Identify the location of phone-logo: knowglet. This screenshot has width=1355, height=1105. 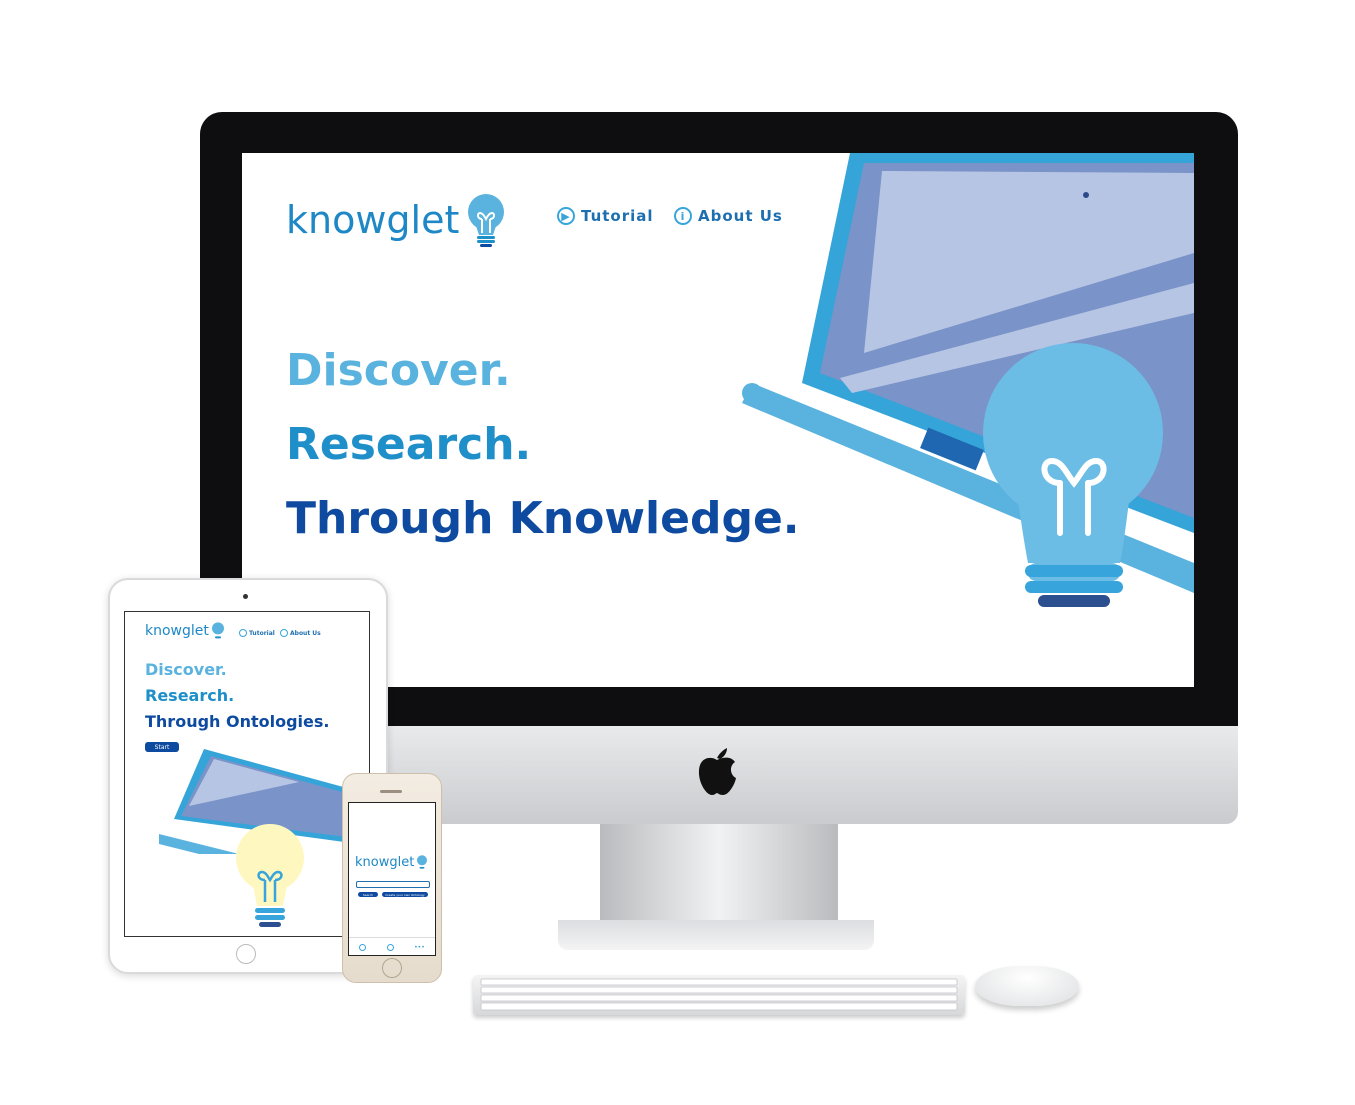
(391, 862).